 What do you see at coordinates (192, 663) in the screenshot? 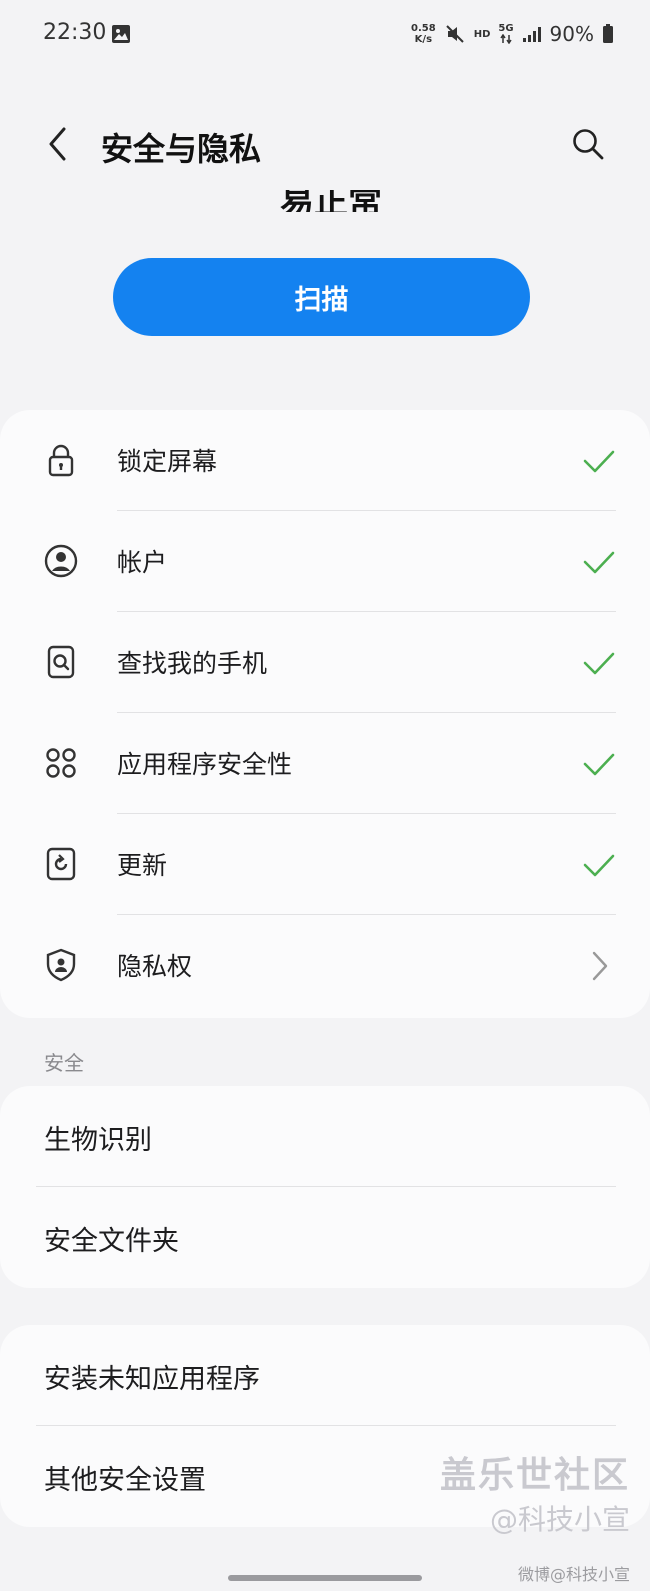
I see `status-item-label: 查找我的手机` at bounding box center [192, 663].